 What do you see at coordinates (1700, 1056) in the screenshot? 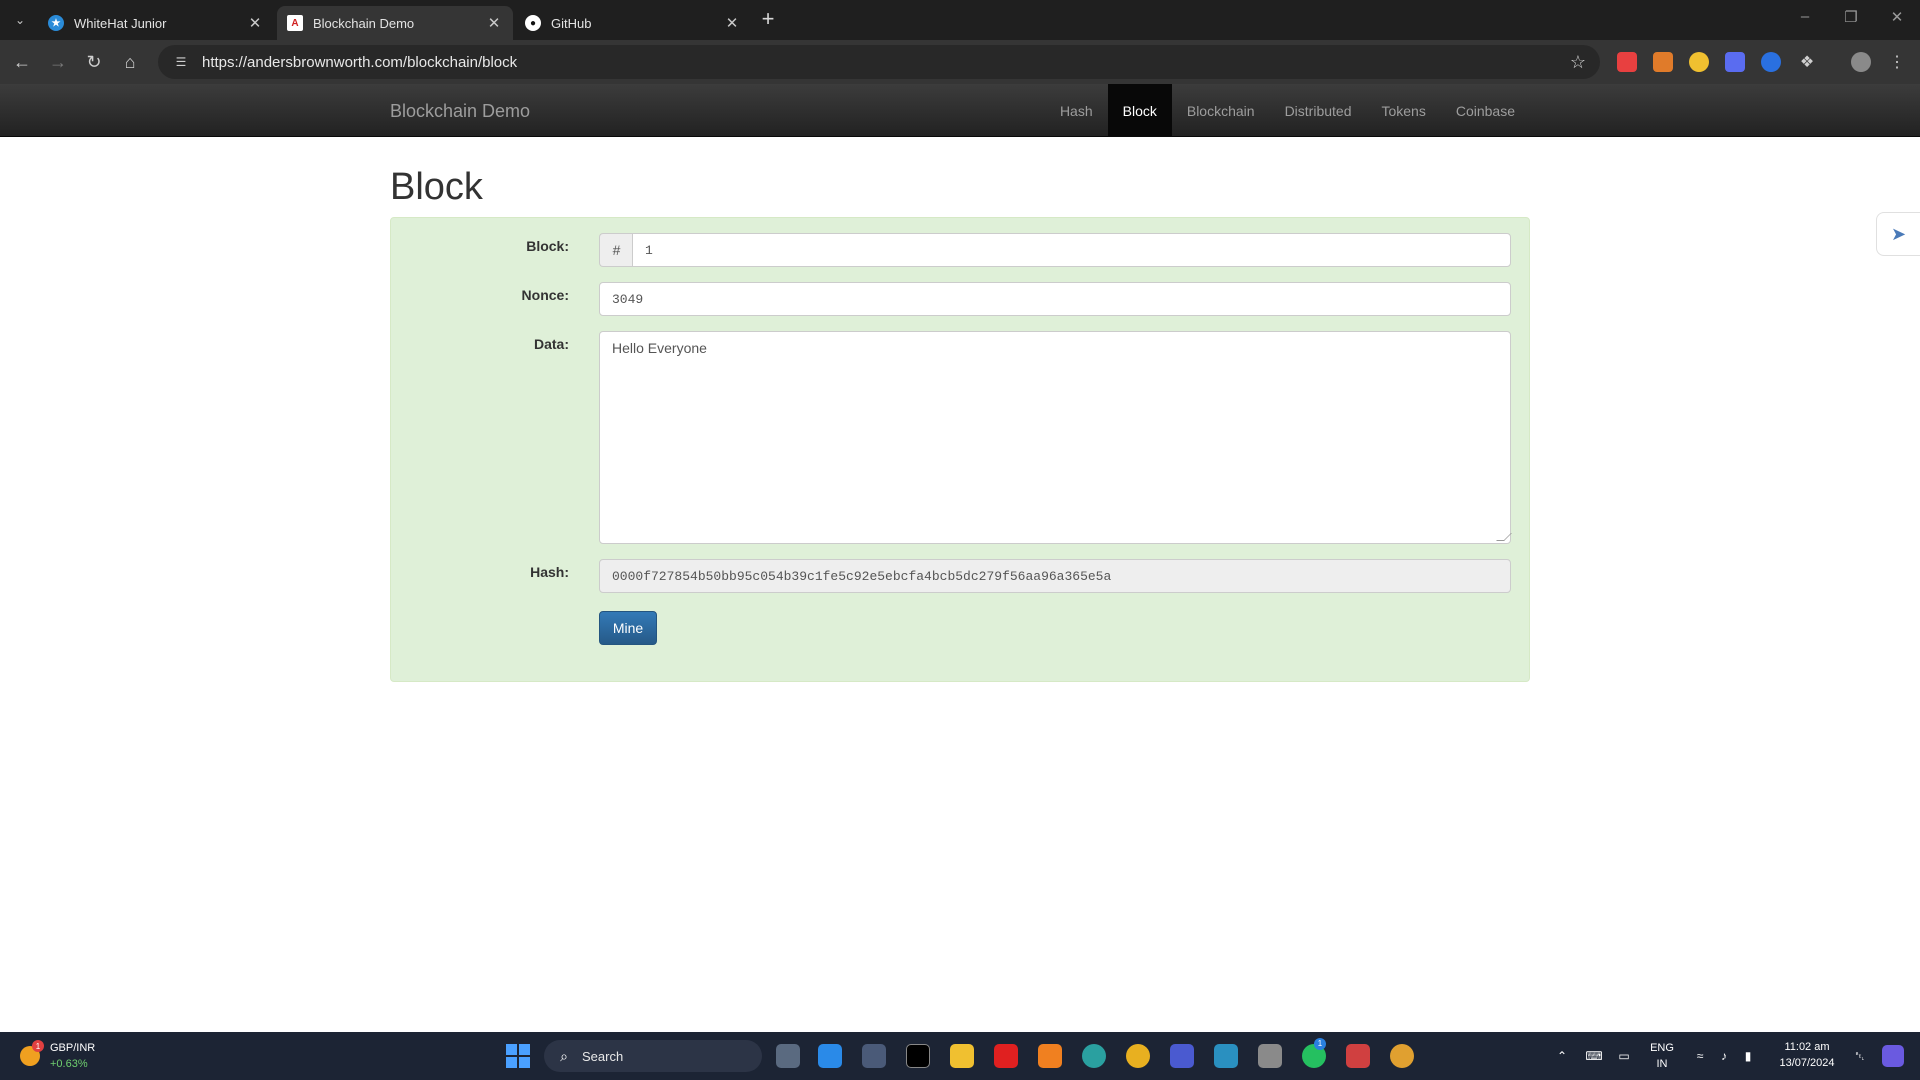
I see `wifi-icon: ≈` at bounding box center [1700, 1056].